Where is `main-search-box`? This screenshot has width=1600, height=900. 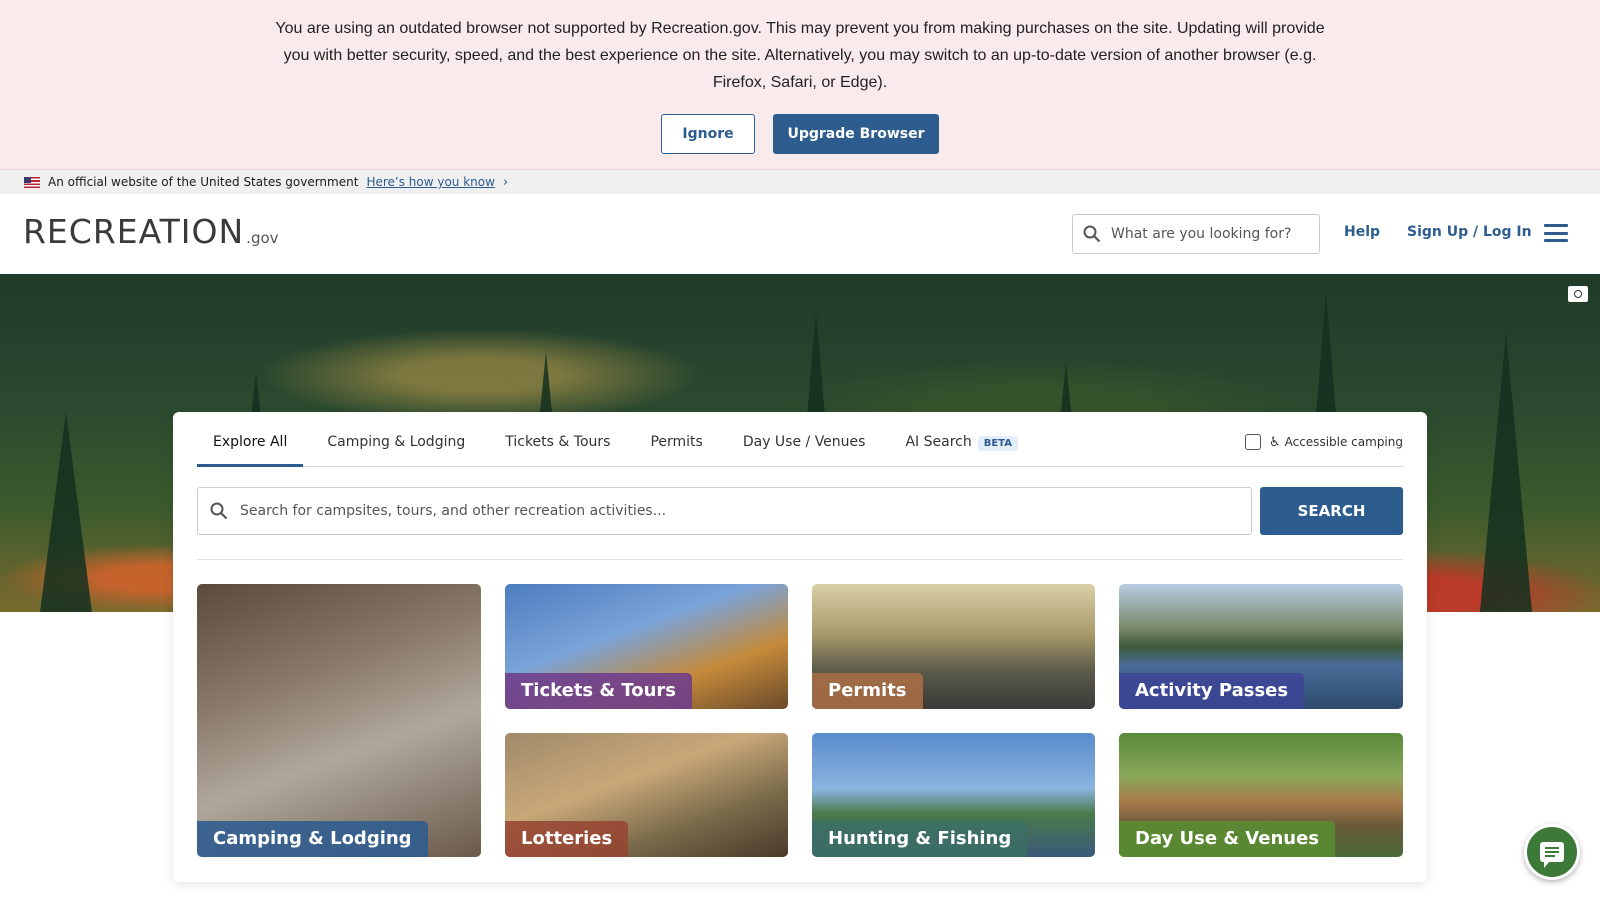
main-search-box is located at coordinates (724, 511).